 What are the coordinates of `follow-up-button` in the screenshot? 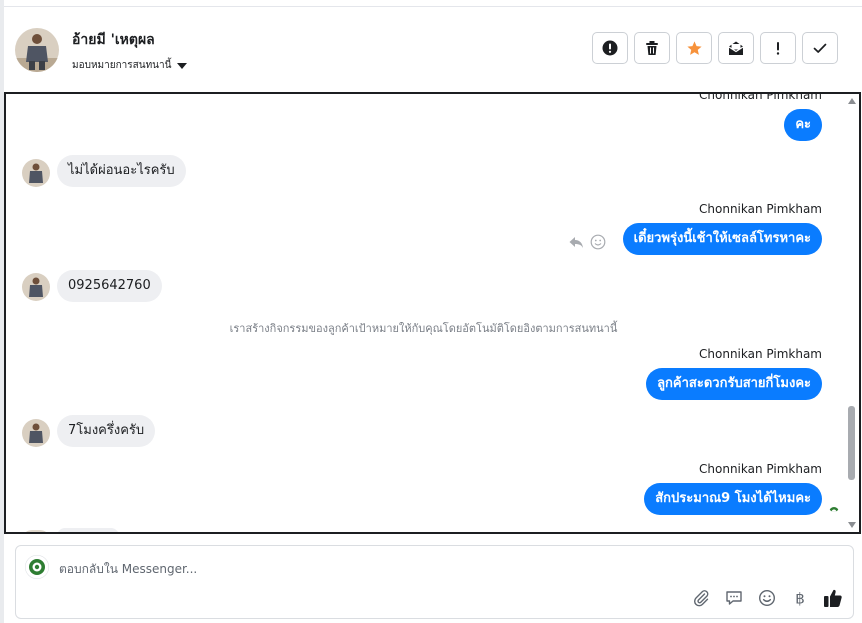 It's located at (778, 48).